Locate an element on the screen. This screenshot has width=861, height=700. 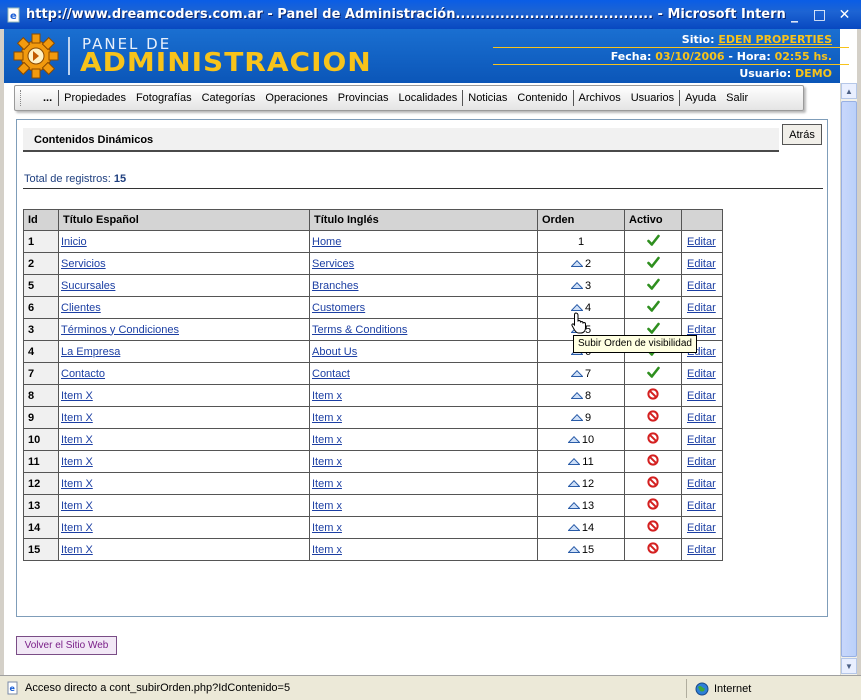
maximize-button: □ is located at coordinates (819, 14).